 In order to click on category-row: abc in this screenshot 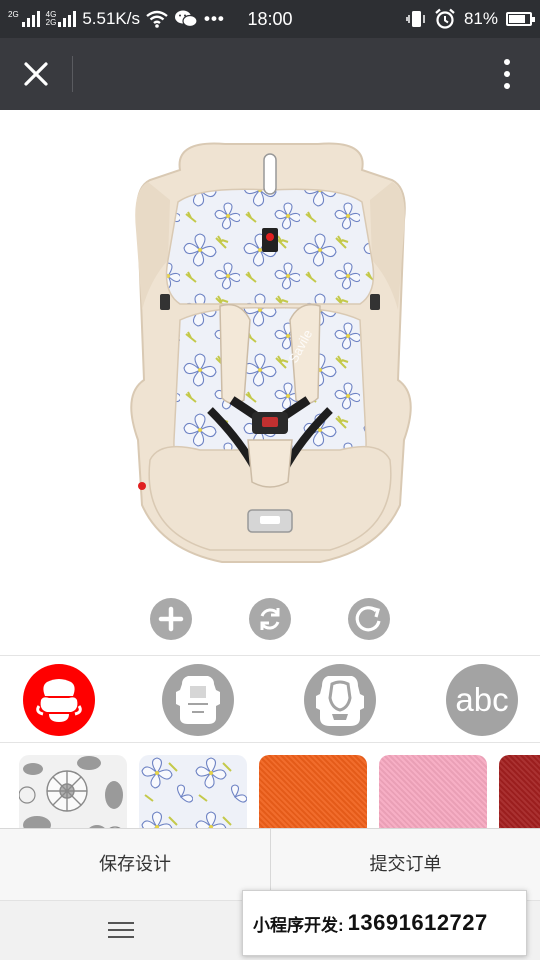, I will do `click(270, 699)`.